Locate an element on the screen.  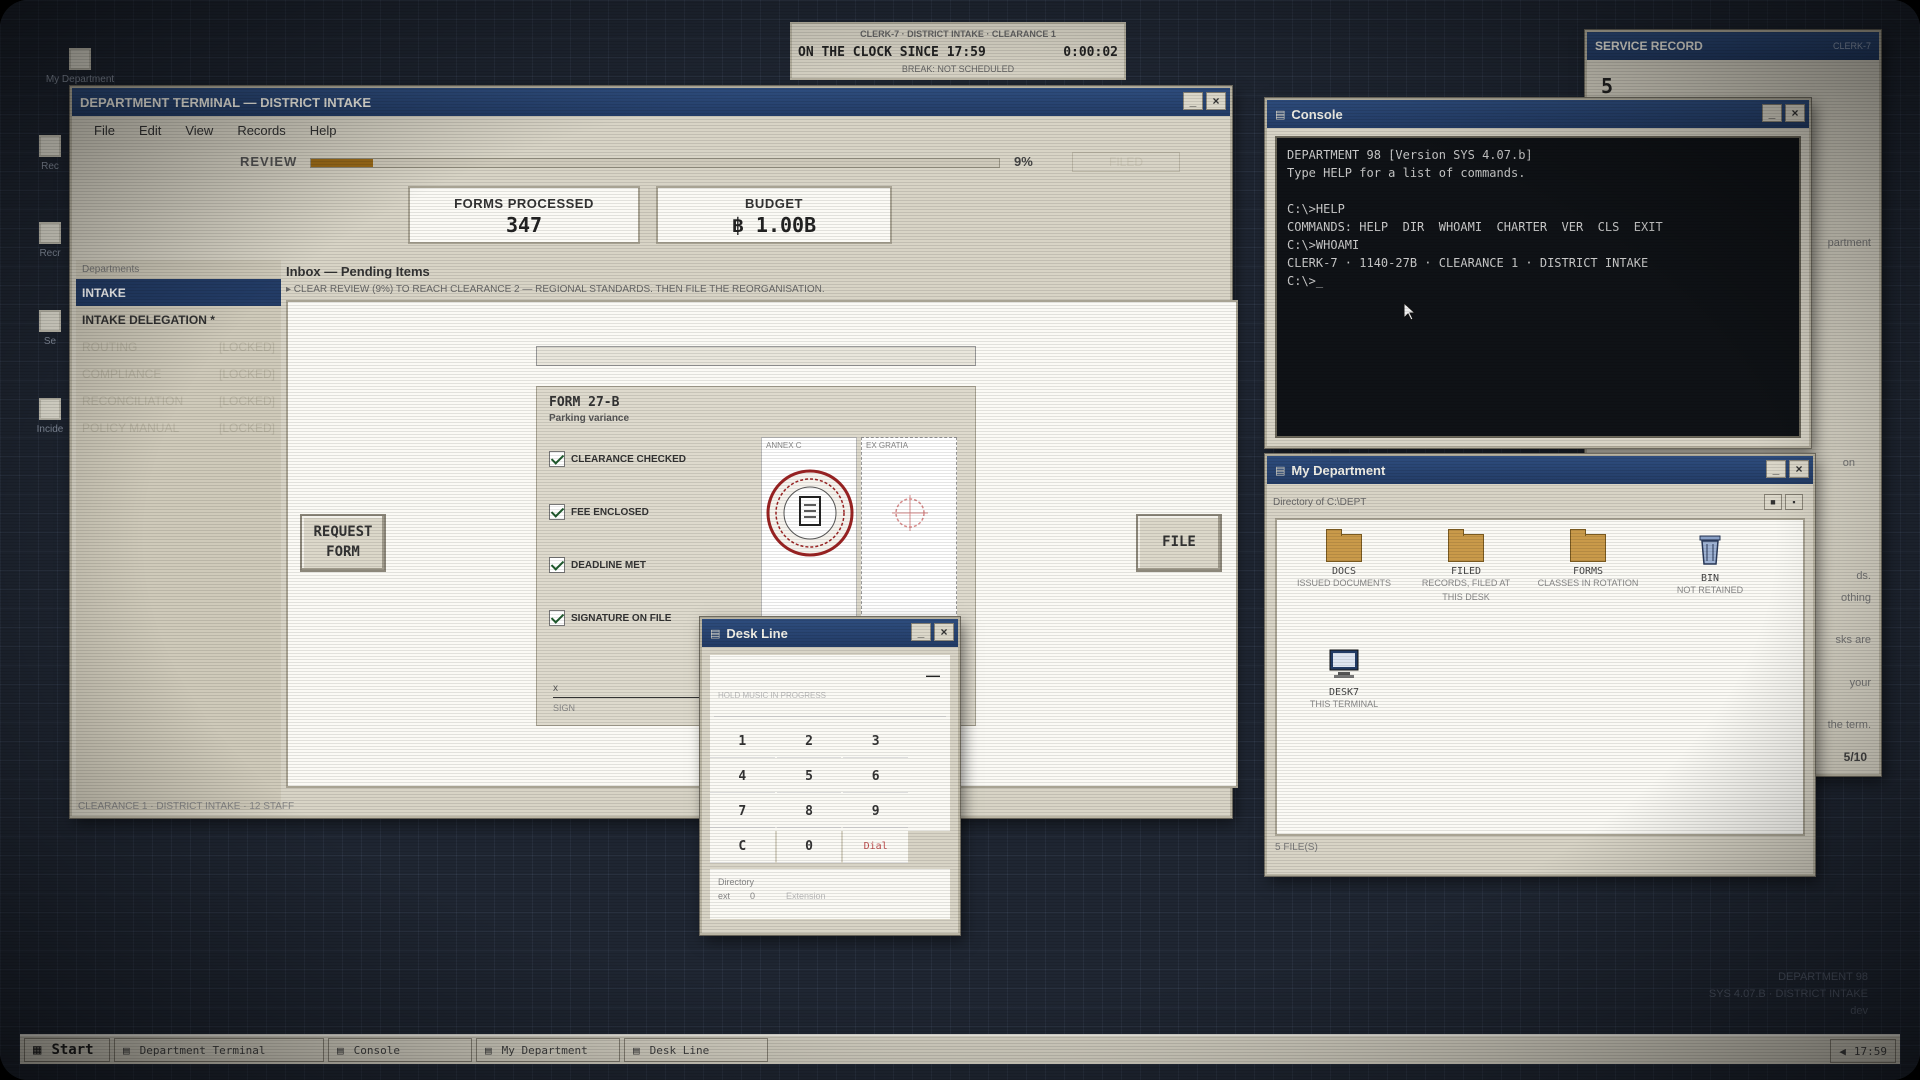
sidebar-item-intake-delegation: INTAKE DELEGATION * is located at coordinates (178, 319).